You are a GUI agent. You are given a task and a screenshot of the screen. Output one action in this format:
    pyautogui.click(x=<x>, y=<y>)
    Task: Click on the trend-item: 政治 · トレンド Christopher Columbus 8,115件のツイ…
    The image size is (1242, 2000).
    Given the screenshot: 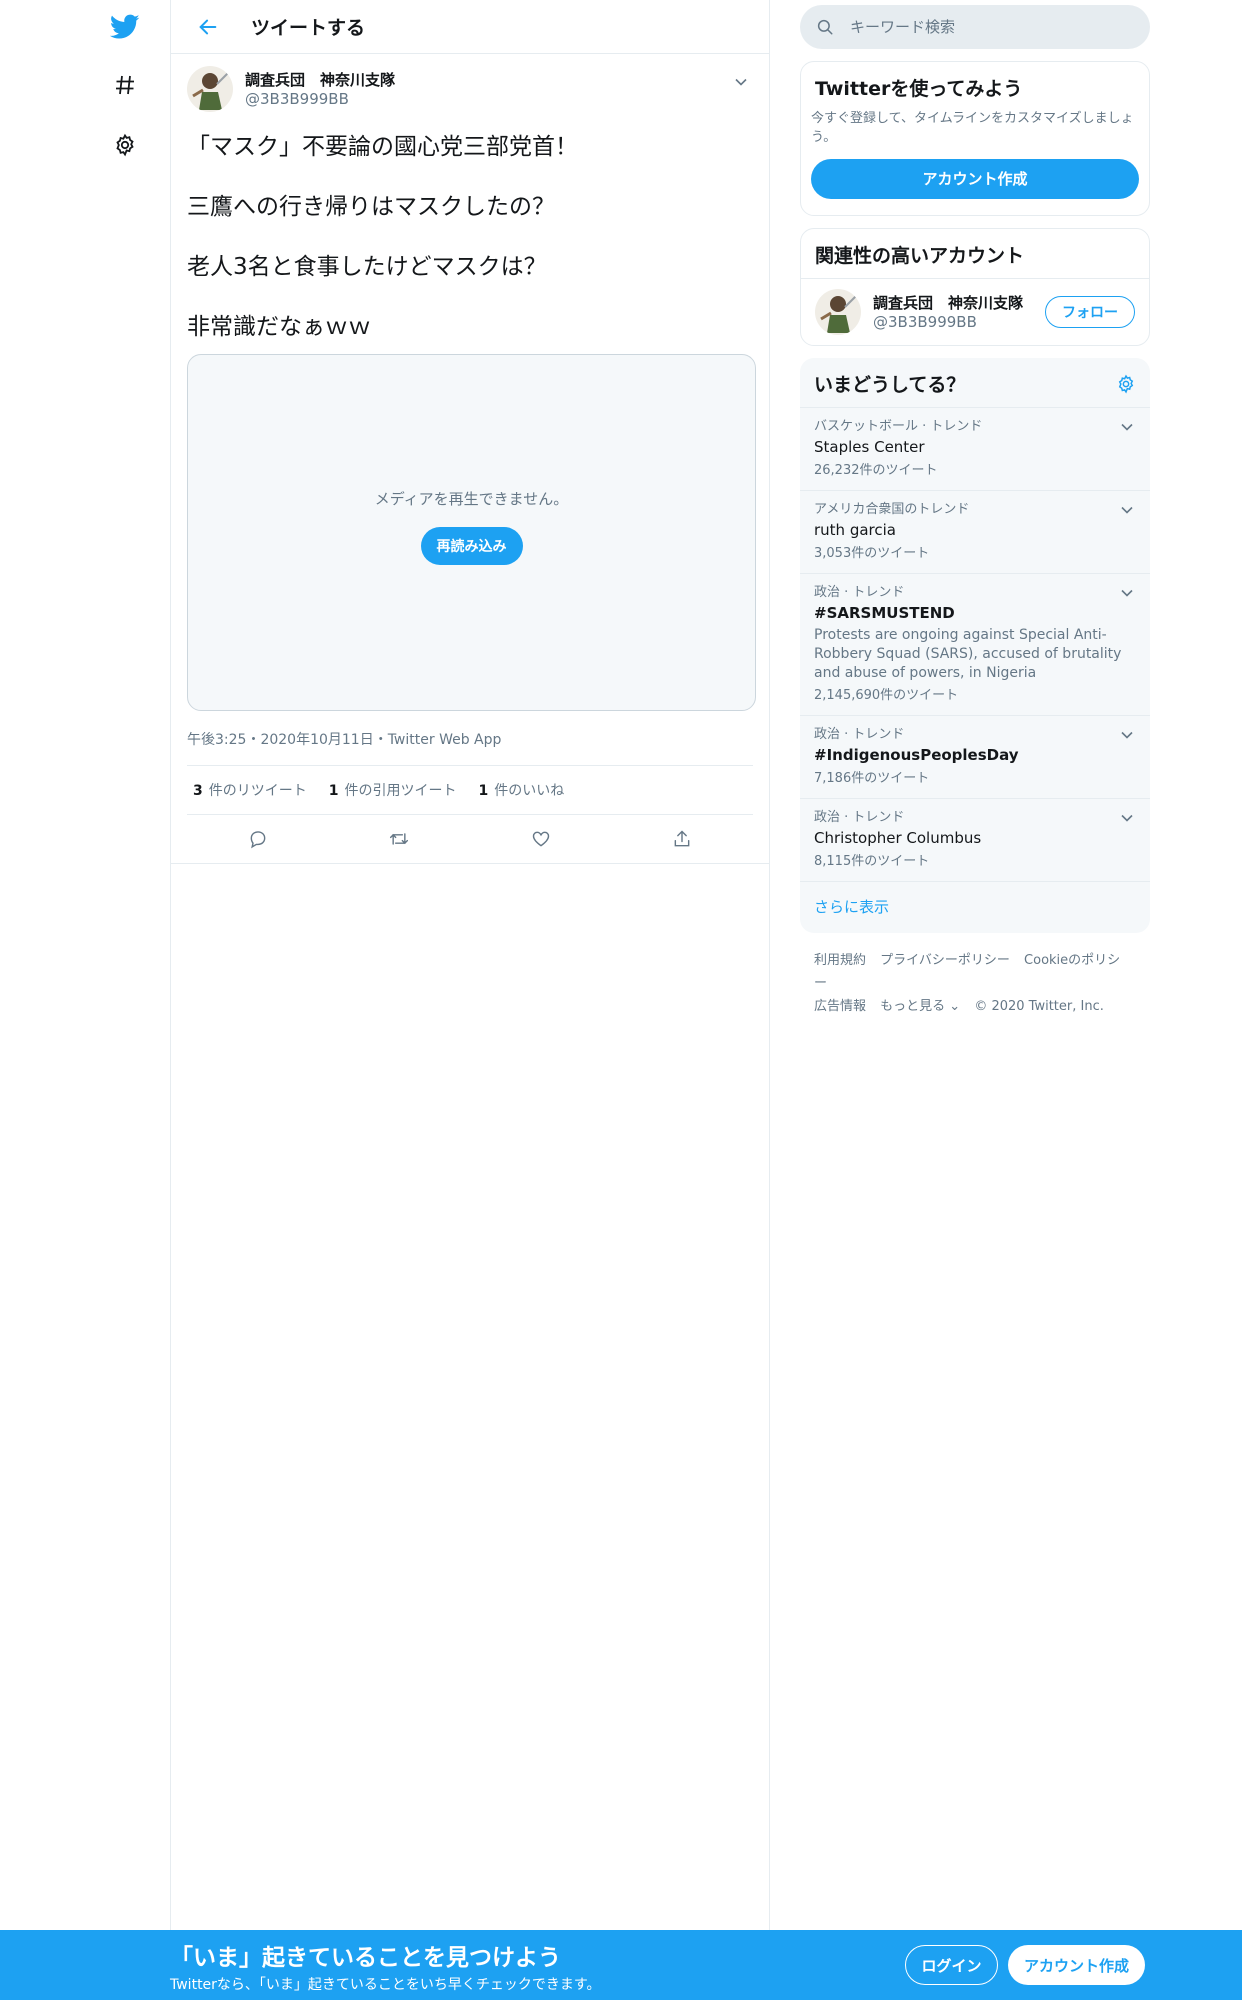 What is the action you would take?
    pyautogui.click(x=975, y=840)
    